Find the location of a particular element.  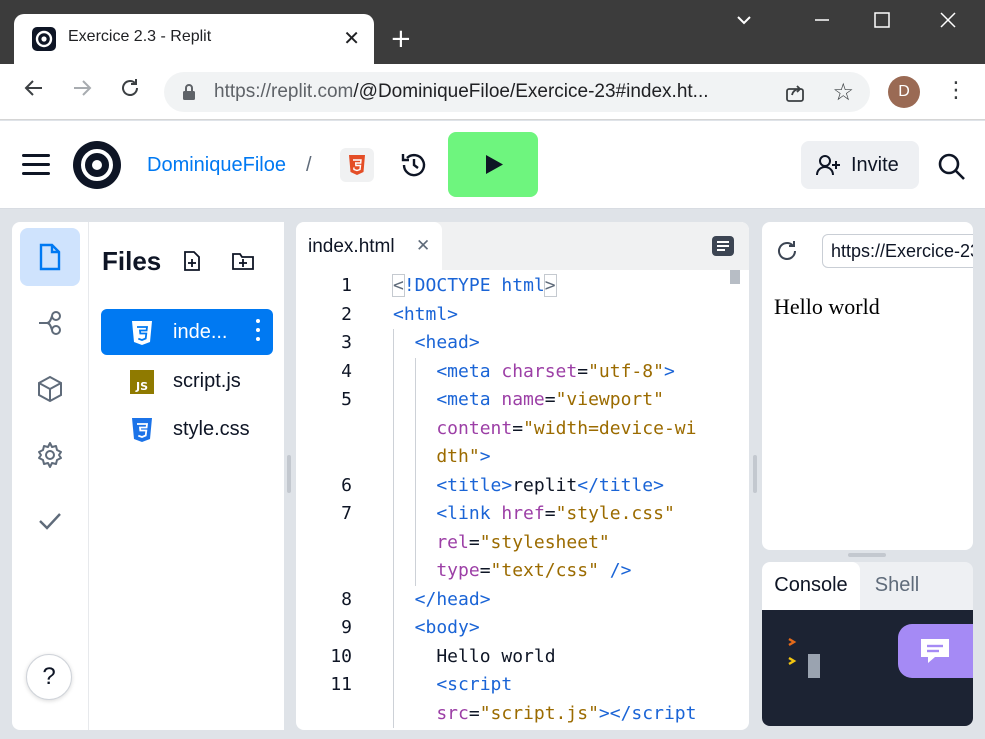

code-text: <script is located at coordinates (453, 684).